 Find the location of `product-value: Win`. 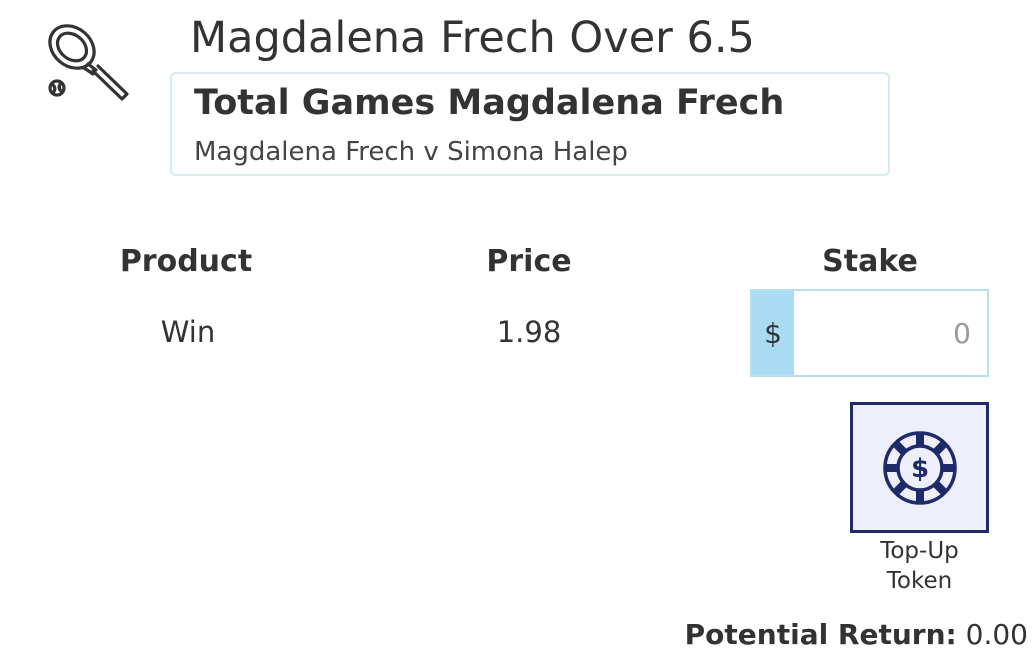

product-value: Win is located at coordinates (188, 332).